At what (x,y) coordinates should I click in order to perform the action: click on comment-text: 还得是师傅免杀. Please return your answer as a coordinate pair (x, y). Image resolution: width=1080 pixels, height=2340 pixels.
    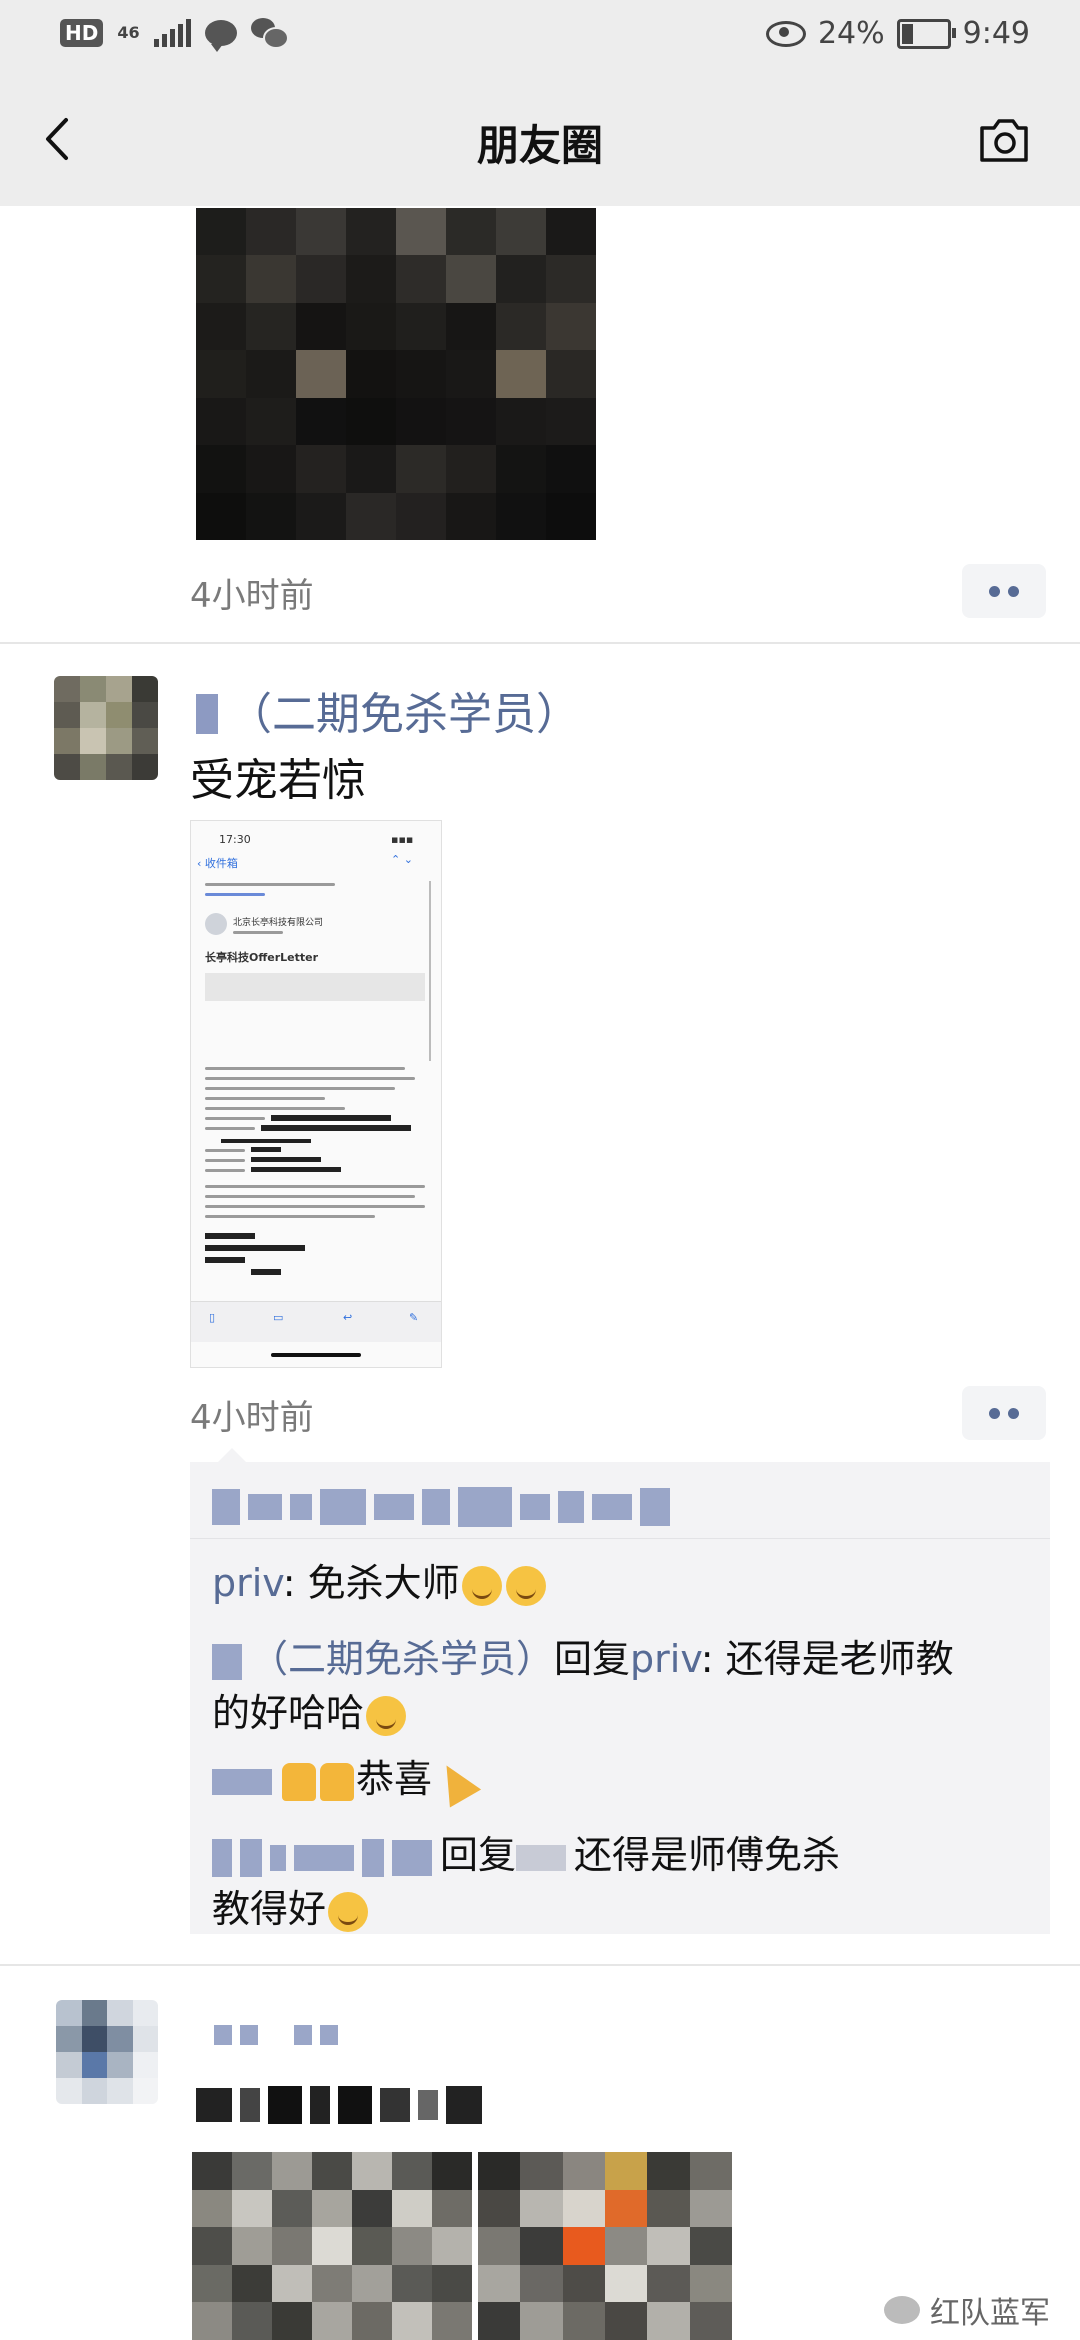
    Looking at the image, I should click on (707, 1855).